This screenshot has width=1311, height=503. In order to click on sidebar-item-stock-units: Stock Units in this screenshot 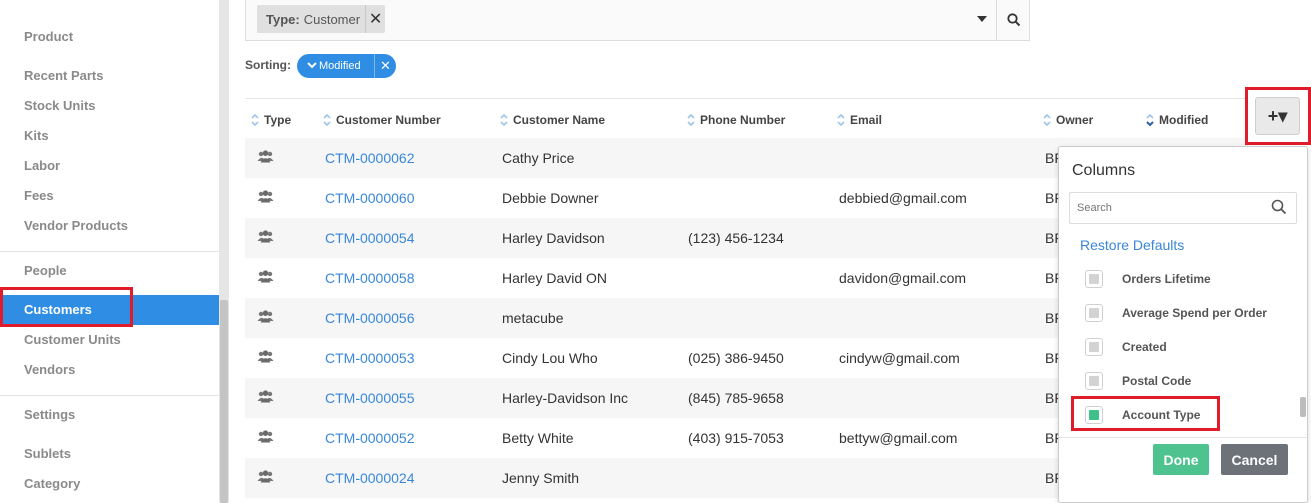, I will do `click(109, 106)`.